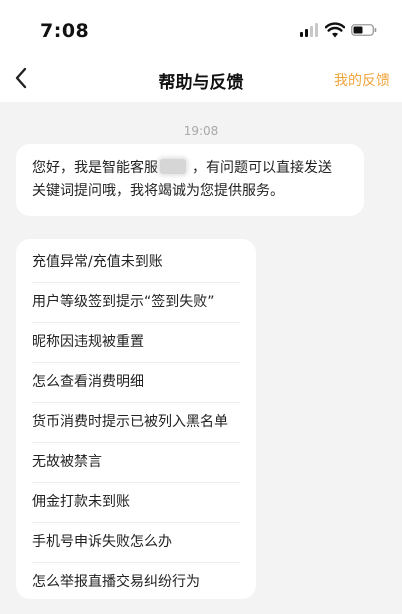  Describe the element at coordinates (95, 168) in the screenshot. I see `welcome-text-before-name: 您好，我是智能客服` at that location.